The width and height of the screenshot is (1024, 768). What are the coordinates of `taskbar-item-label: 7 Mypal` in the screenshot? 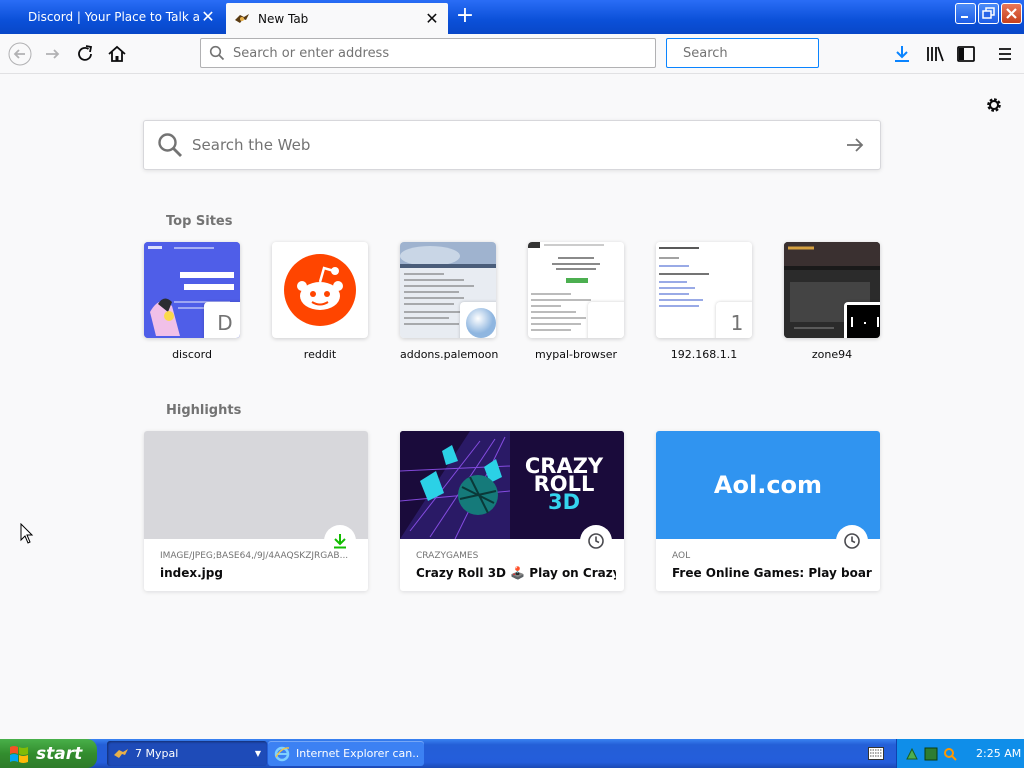 It's located at (157, 753).